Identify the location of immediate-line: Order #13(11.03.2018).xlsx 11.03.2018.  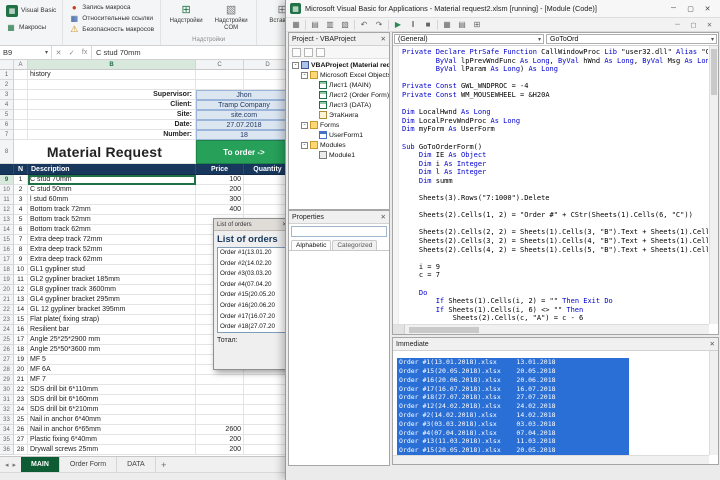
(557, 440).